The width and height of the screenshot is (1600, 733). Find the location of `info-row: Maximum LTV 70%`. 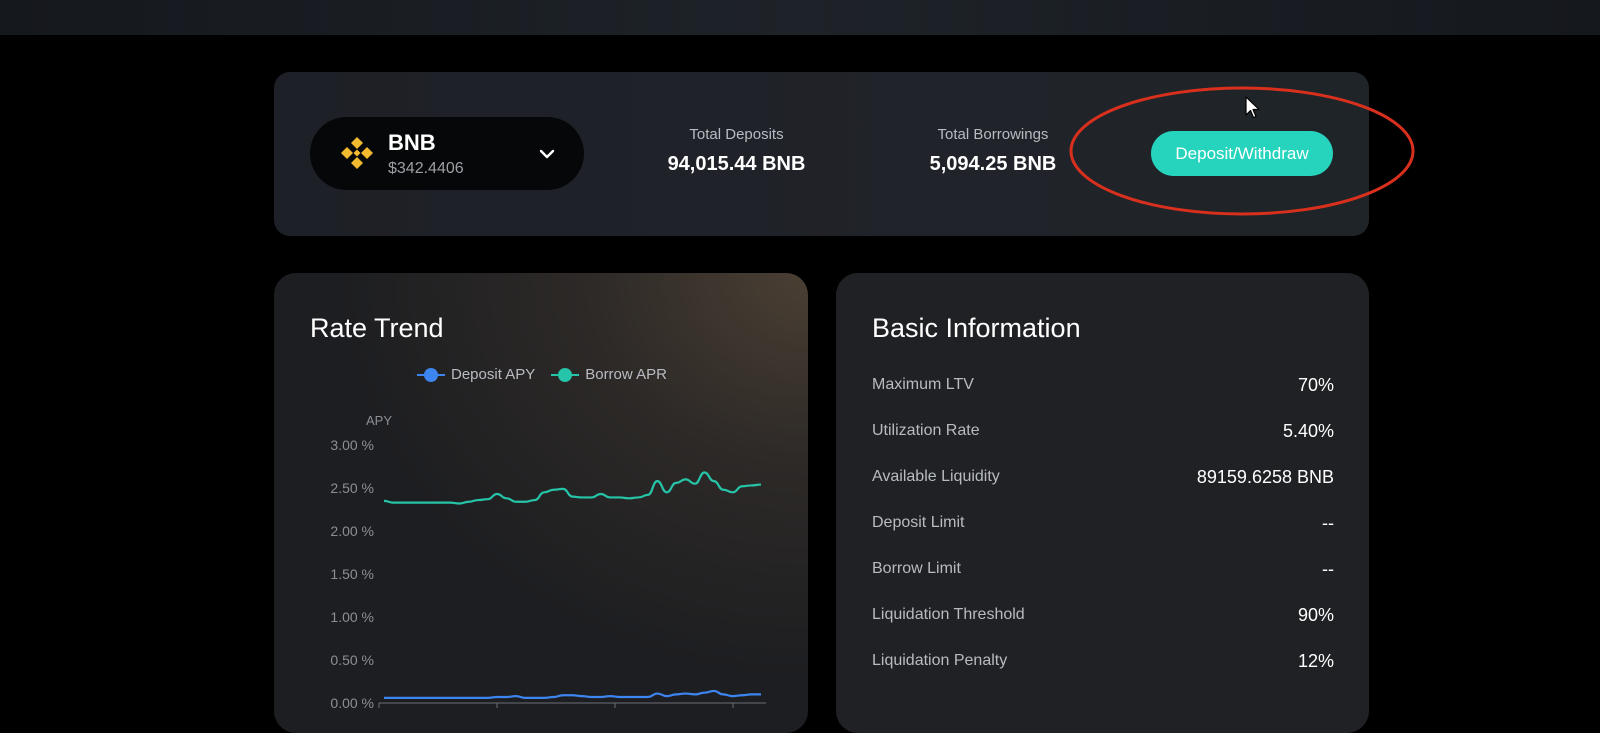

info-row: Maximum LTV 70% is located at coordinates (1103, 385).